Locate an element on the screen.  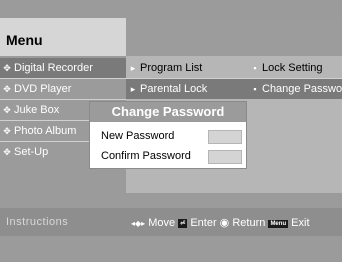
menu-item-dvd-player: ✥ DVD Player is located at coordinates (63, 89).